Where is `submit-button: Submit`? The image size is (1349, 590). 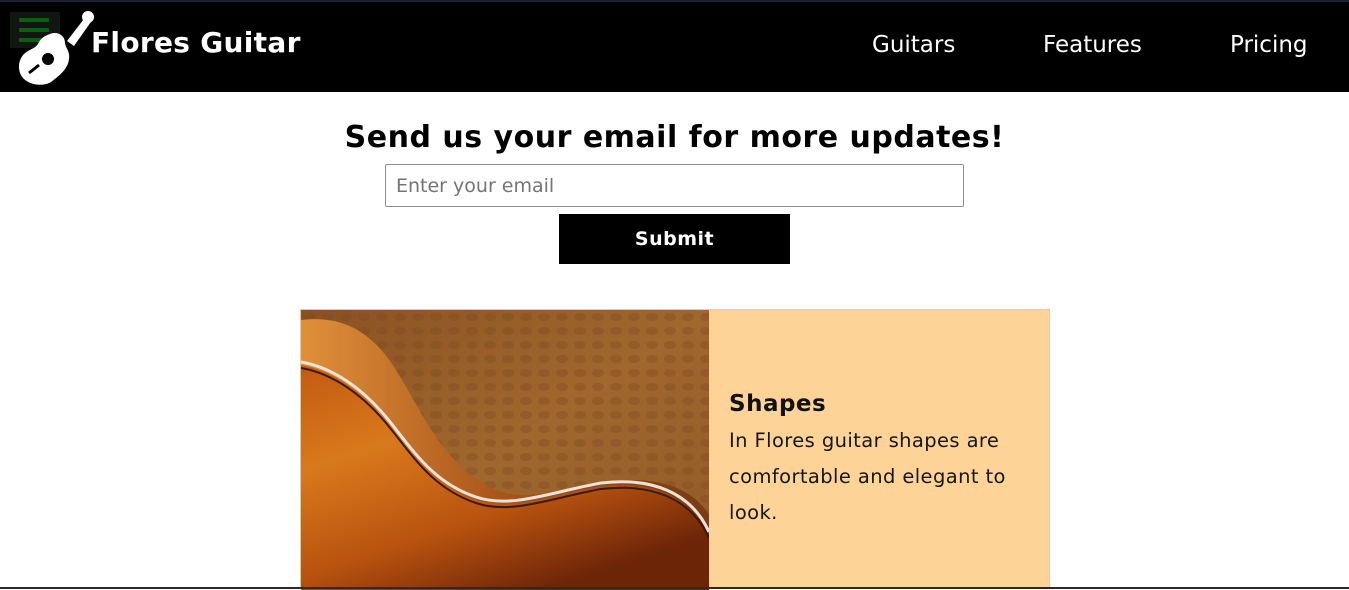 submit-button: Submit is located at coordinates (674, 239).